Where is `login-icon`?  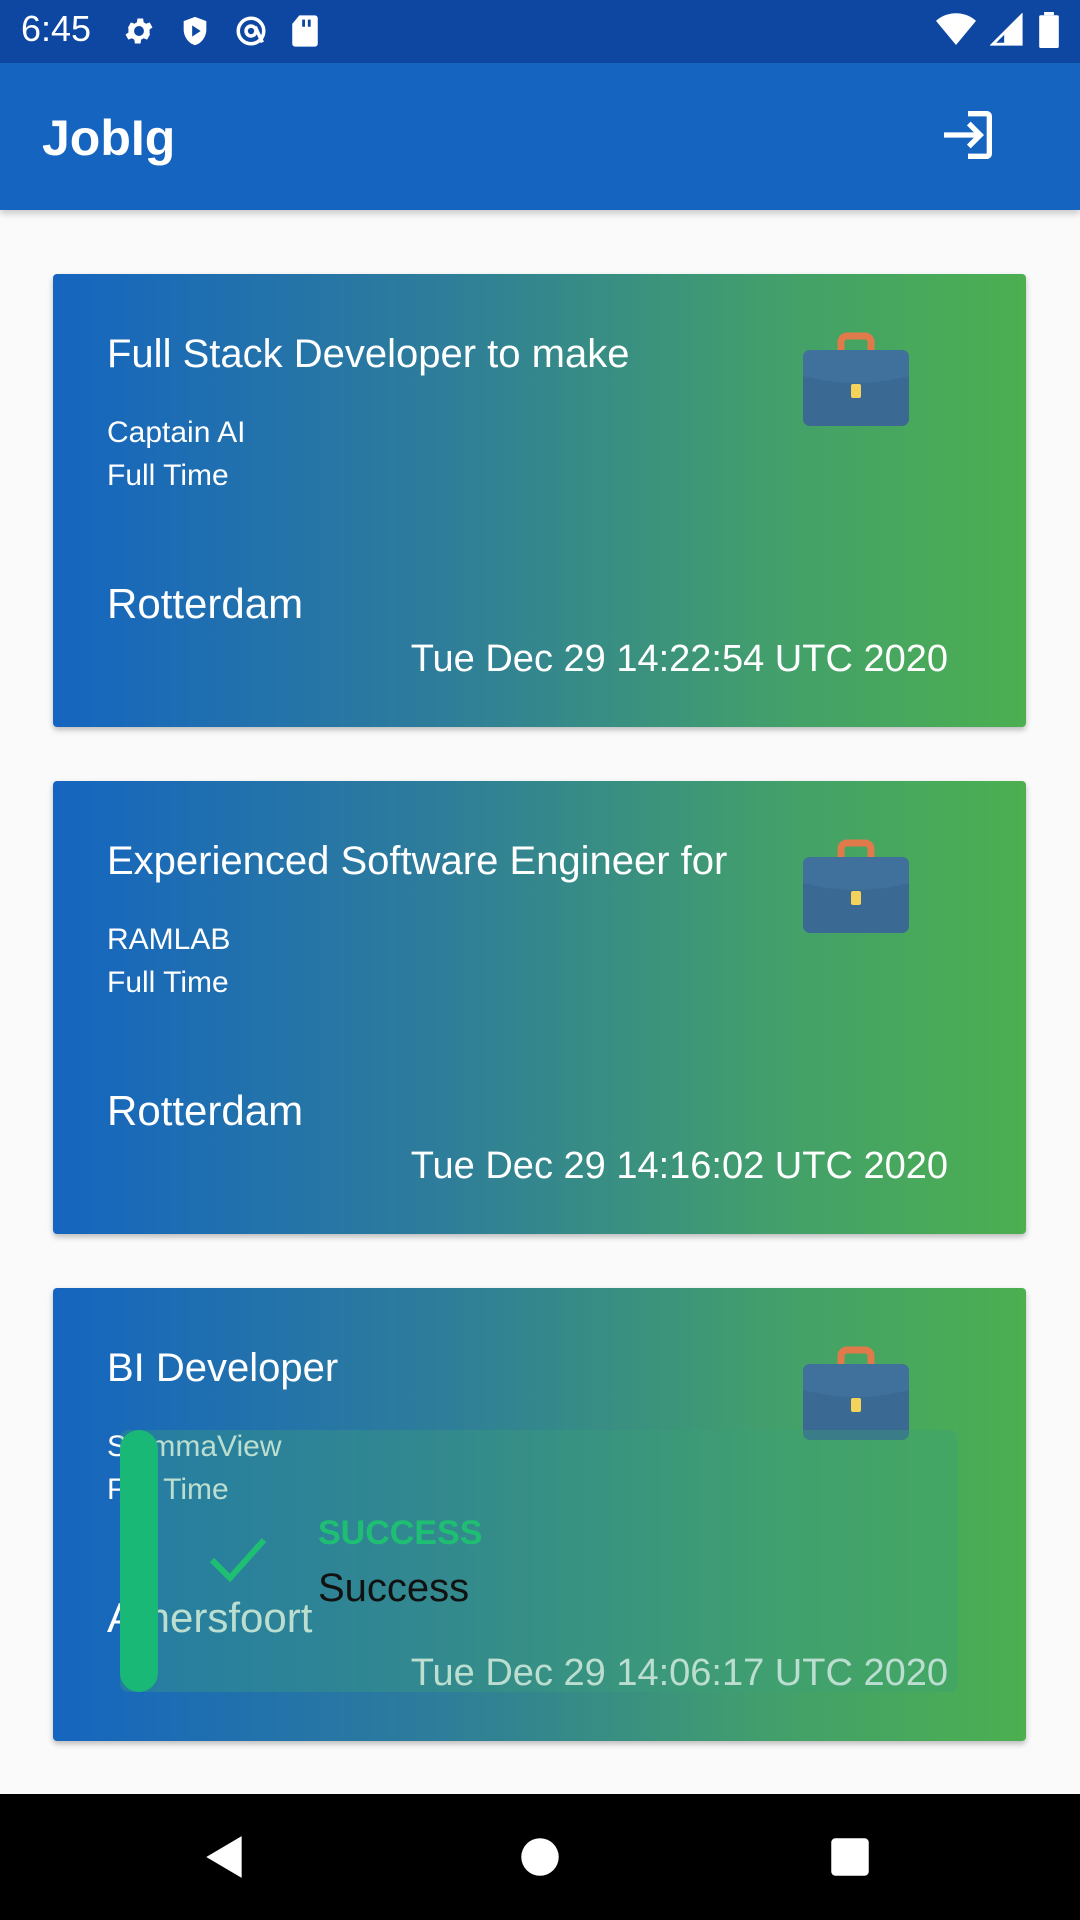 login-icon is located at coordinates (968, 135).